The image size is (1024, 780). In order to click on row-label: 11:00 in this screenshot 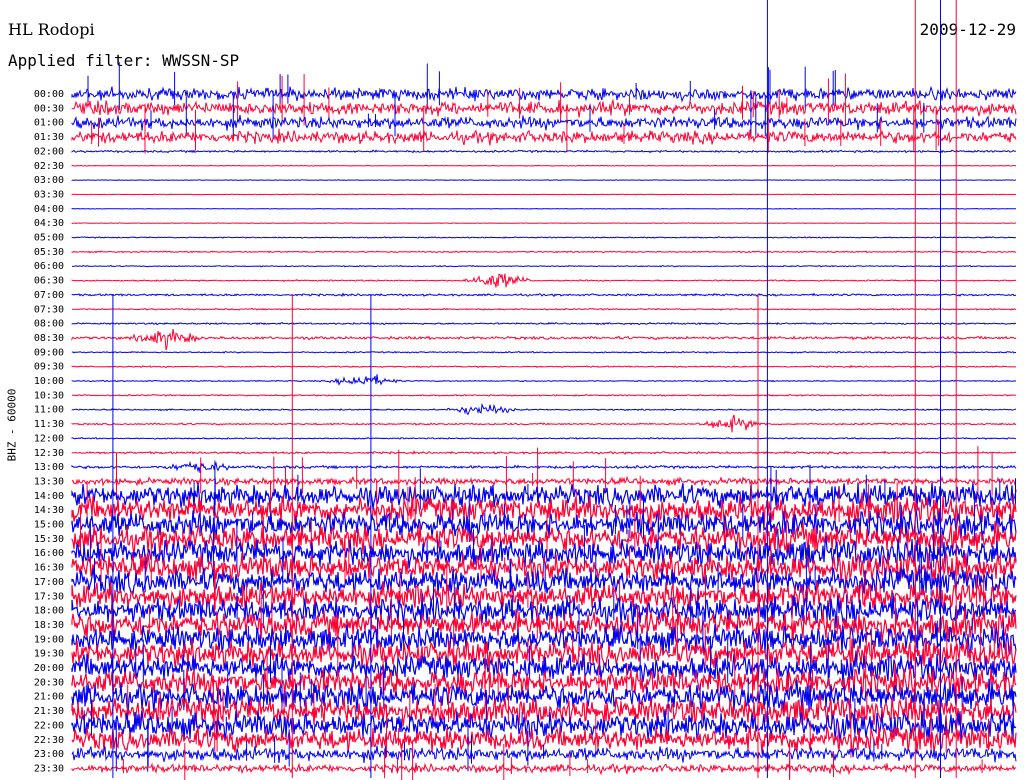, I will do `click(49, 410)`.